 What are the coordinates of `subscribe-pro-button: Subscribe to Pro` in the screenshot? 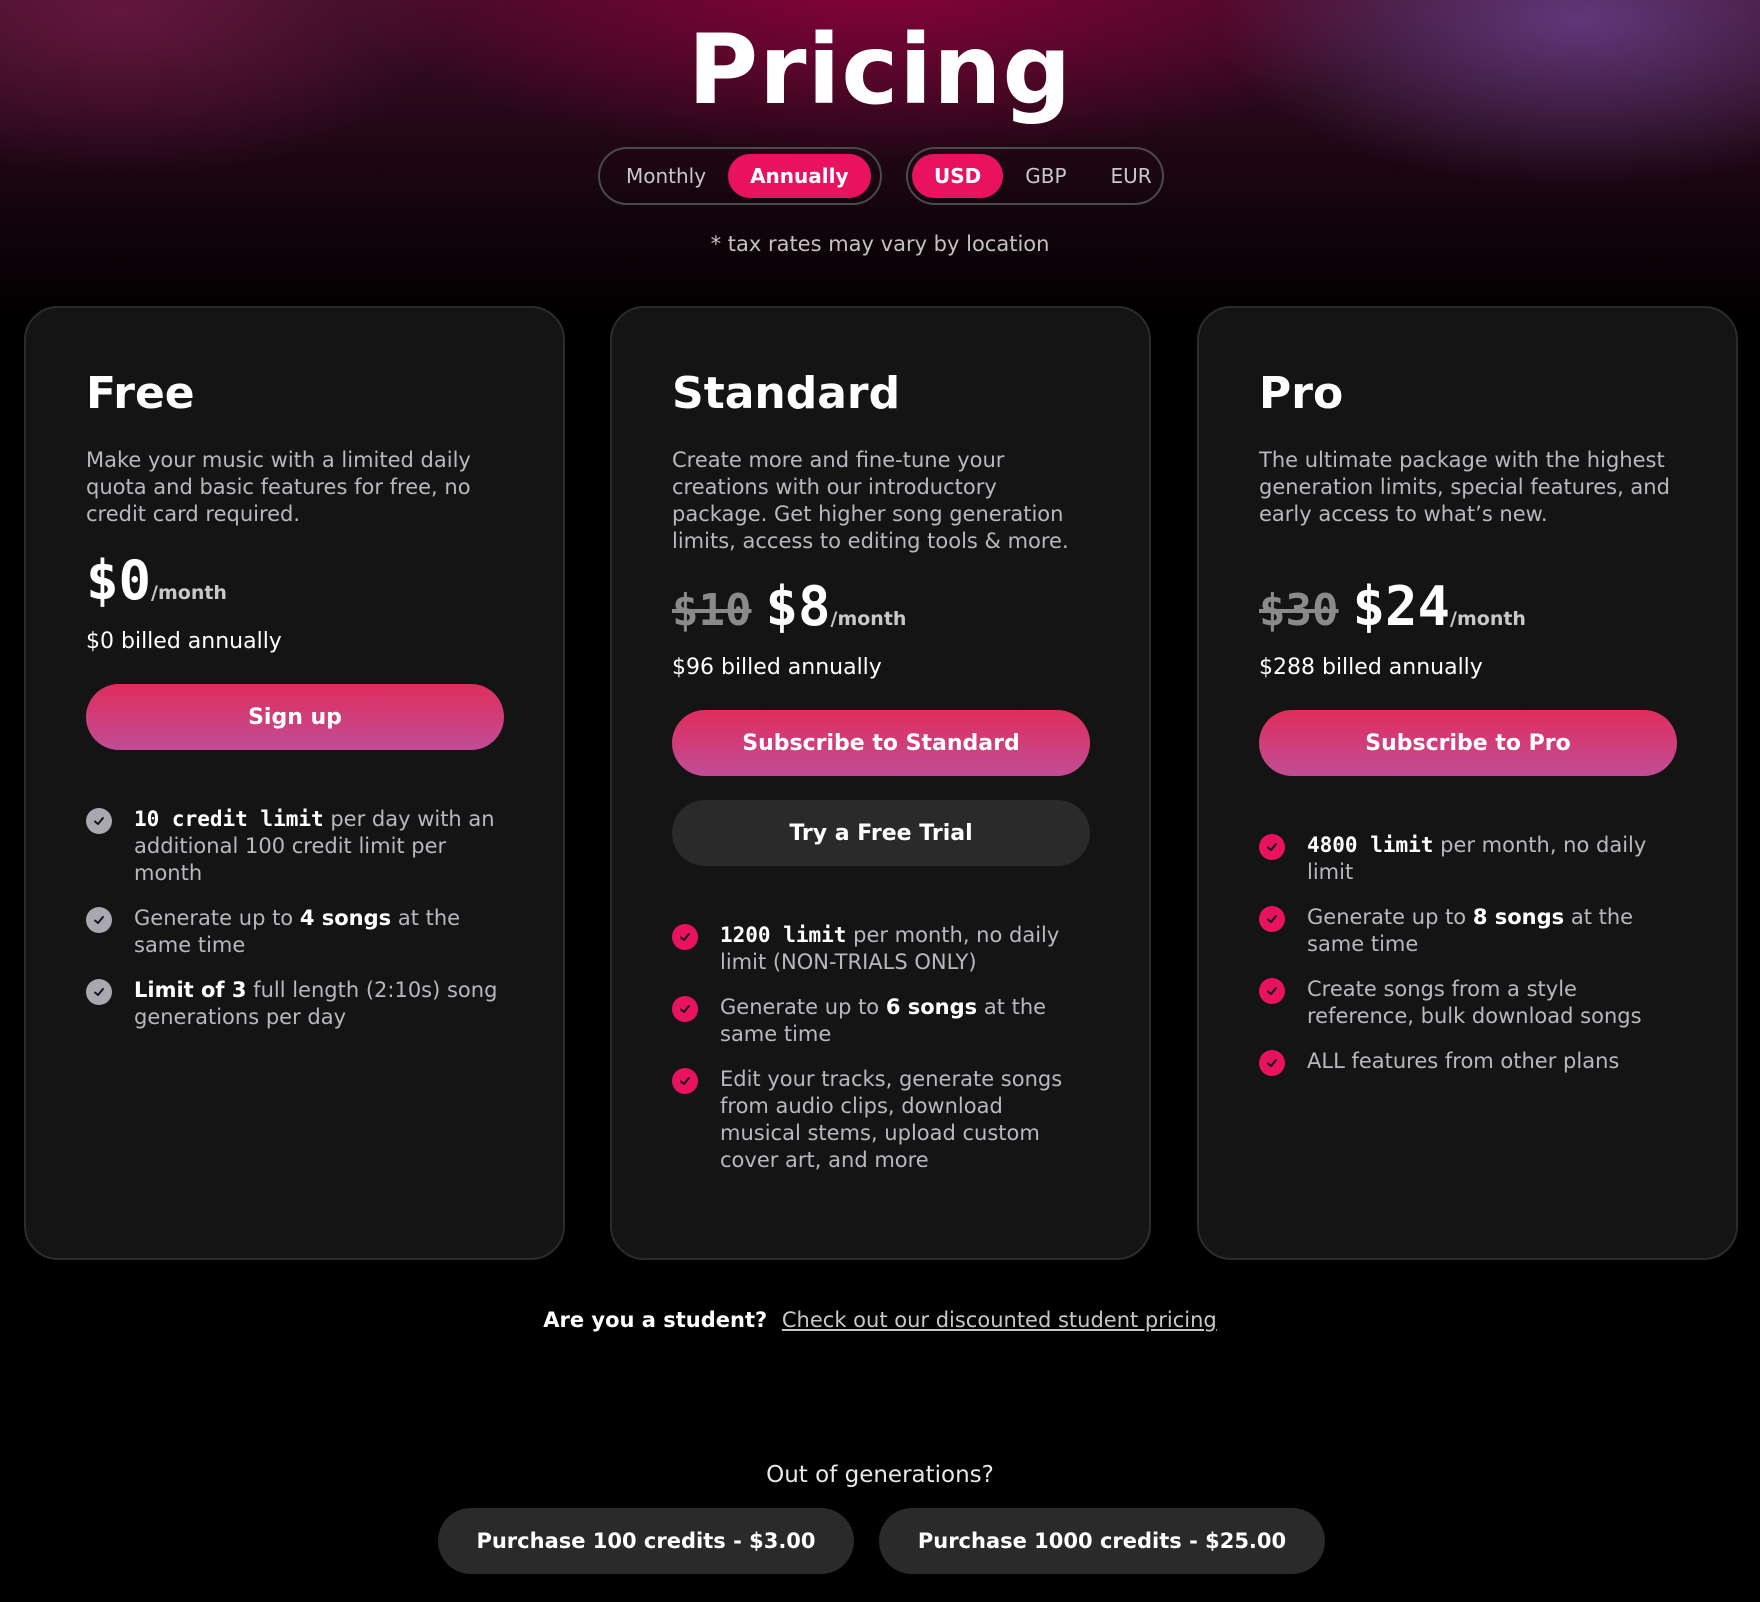 It's located at (1468, 743).